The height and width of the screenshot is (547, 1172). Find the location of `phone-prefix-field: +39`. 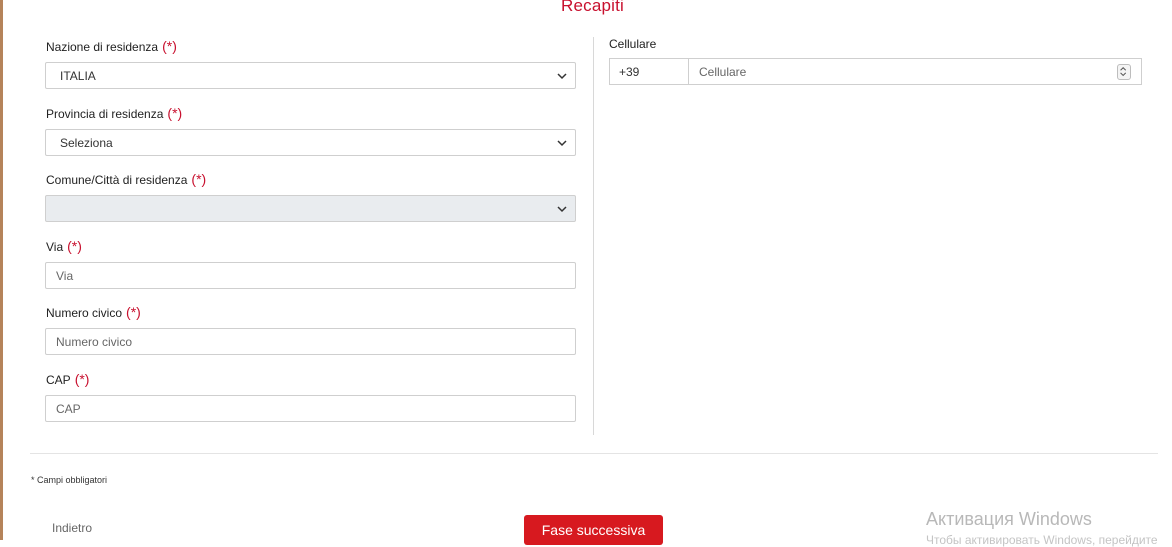

phone-prefix-field: +39 is located at coordinates (648, 71).